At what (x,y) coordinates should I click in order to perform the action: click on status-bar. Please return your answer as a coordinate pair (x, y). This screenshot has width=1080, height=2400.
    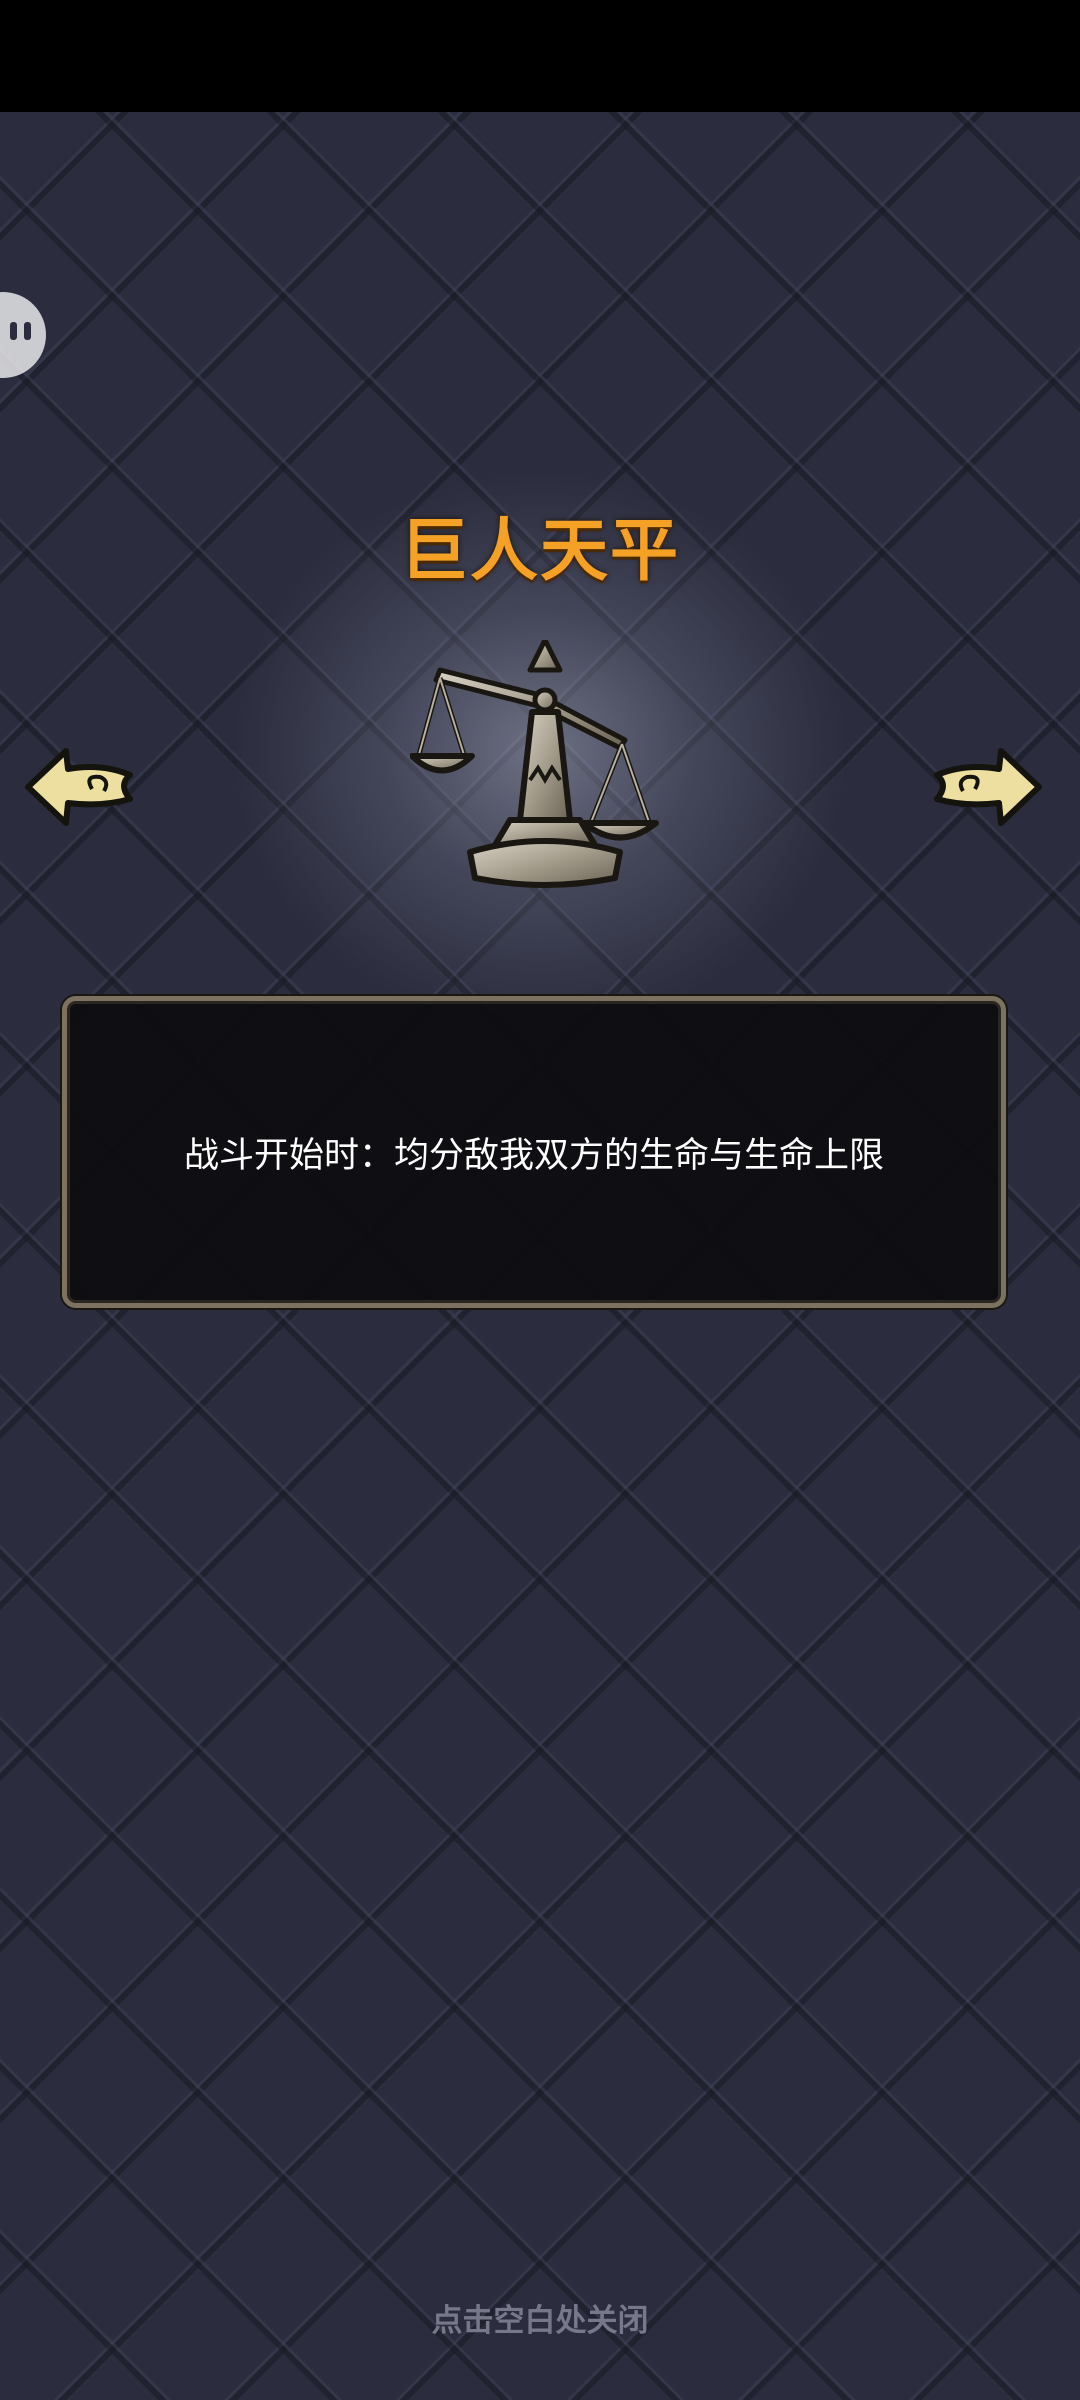
    Looking at the image, I should click on (540, 56).